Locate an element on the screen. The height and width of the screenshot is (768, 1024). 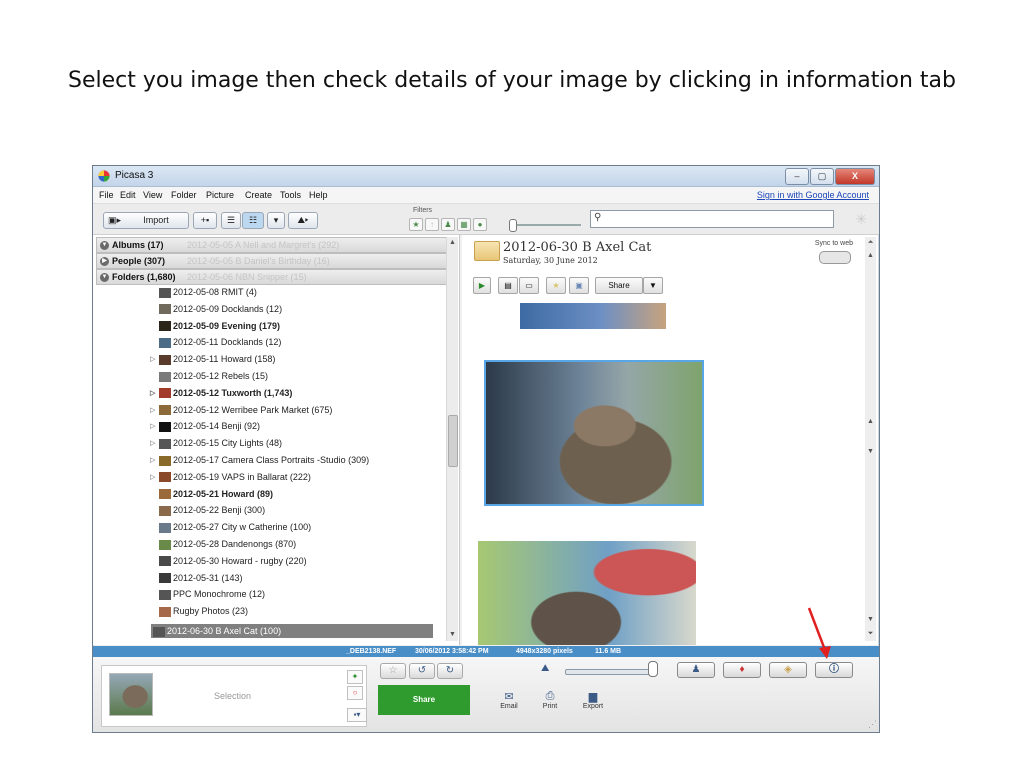
selected-folder-row: 2012-06-30 B Axel Cat (100) is located at coordinates (292, 631).